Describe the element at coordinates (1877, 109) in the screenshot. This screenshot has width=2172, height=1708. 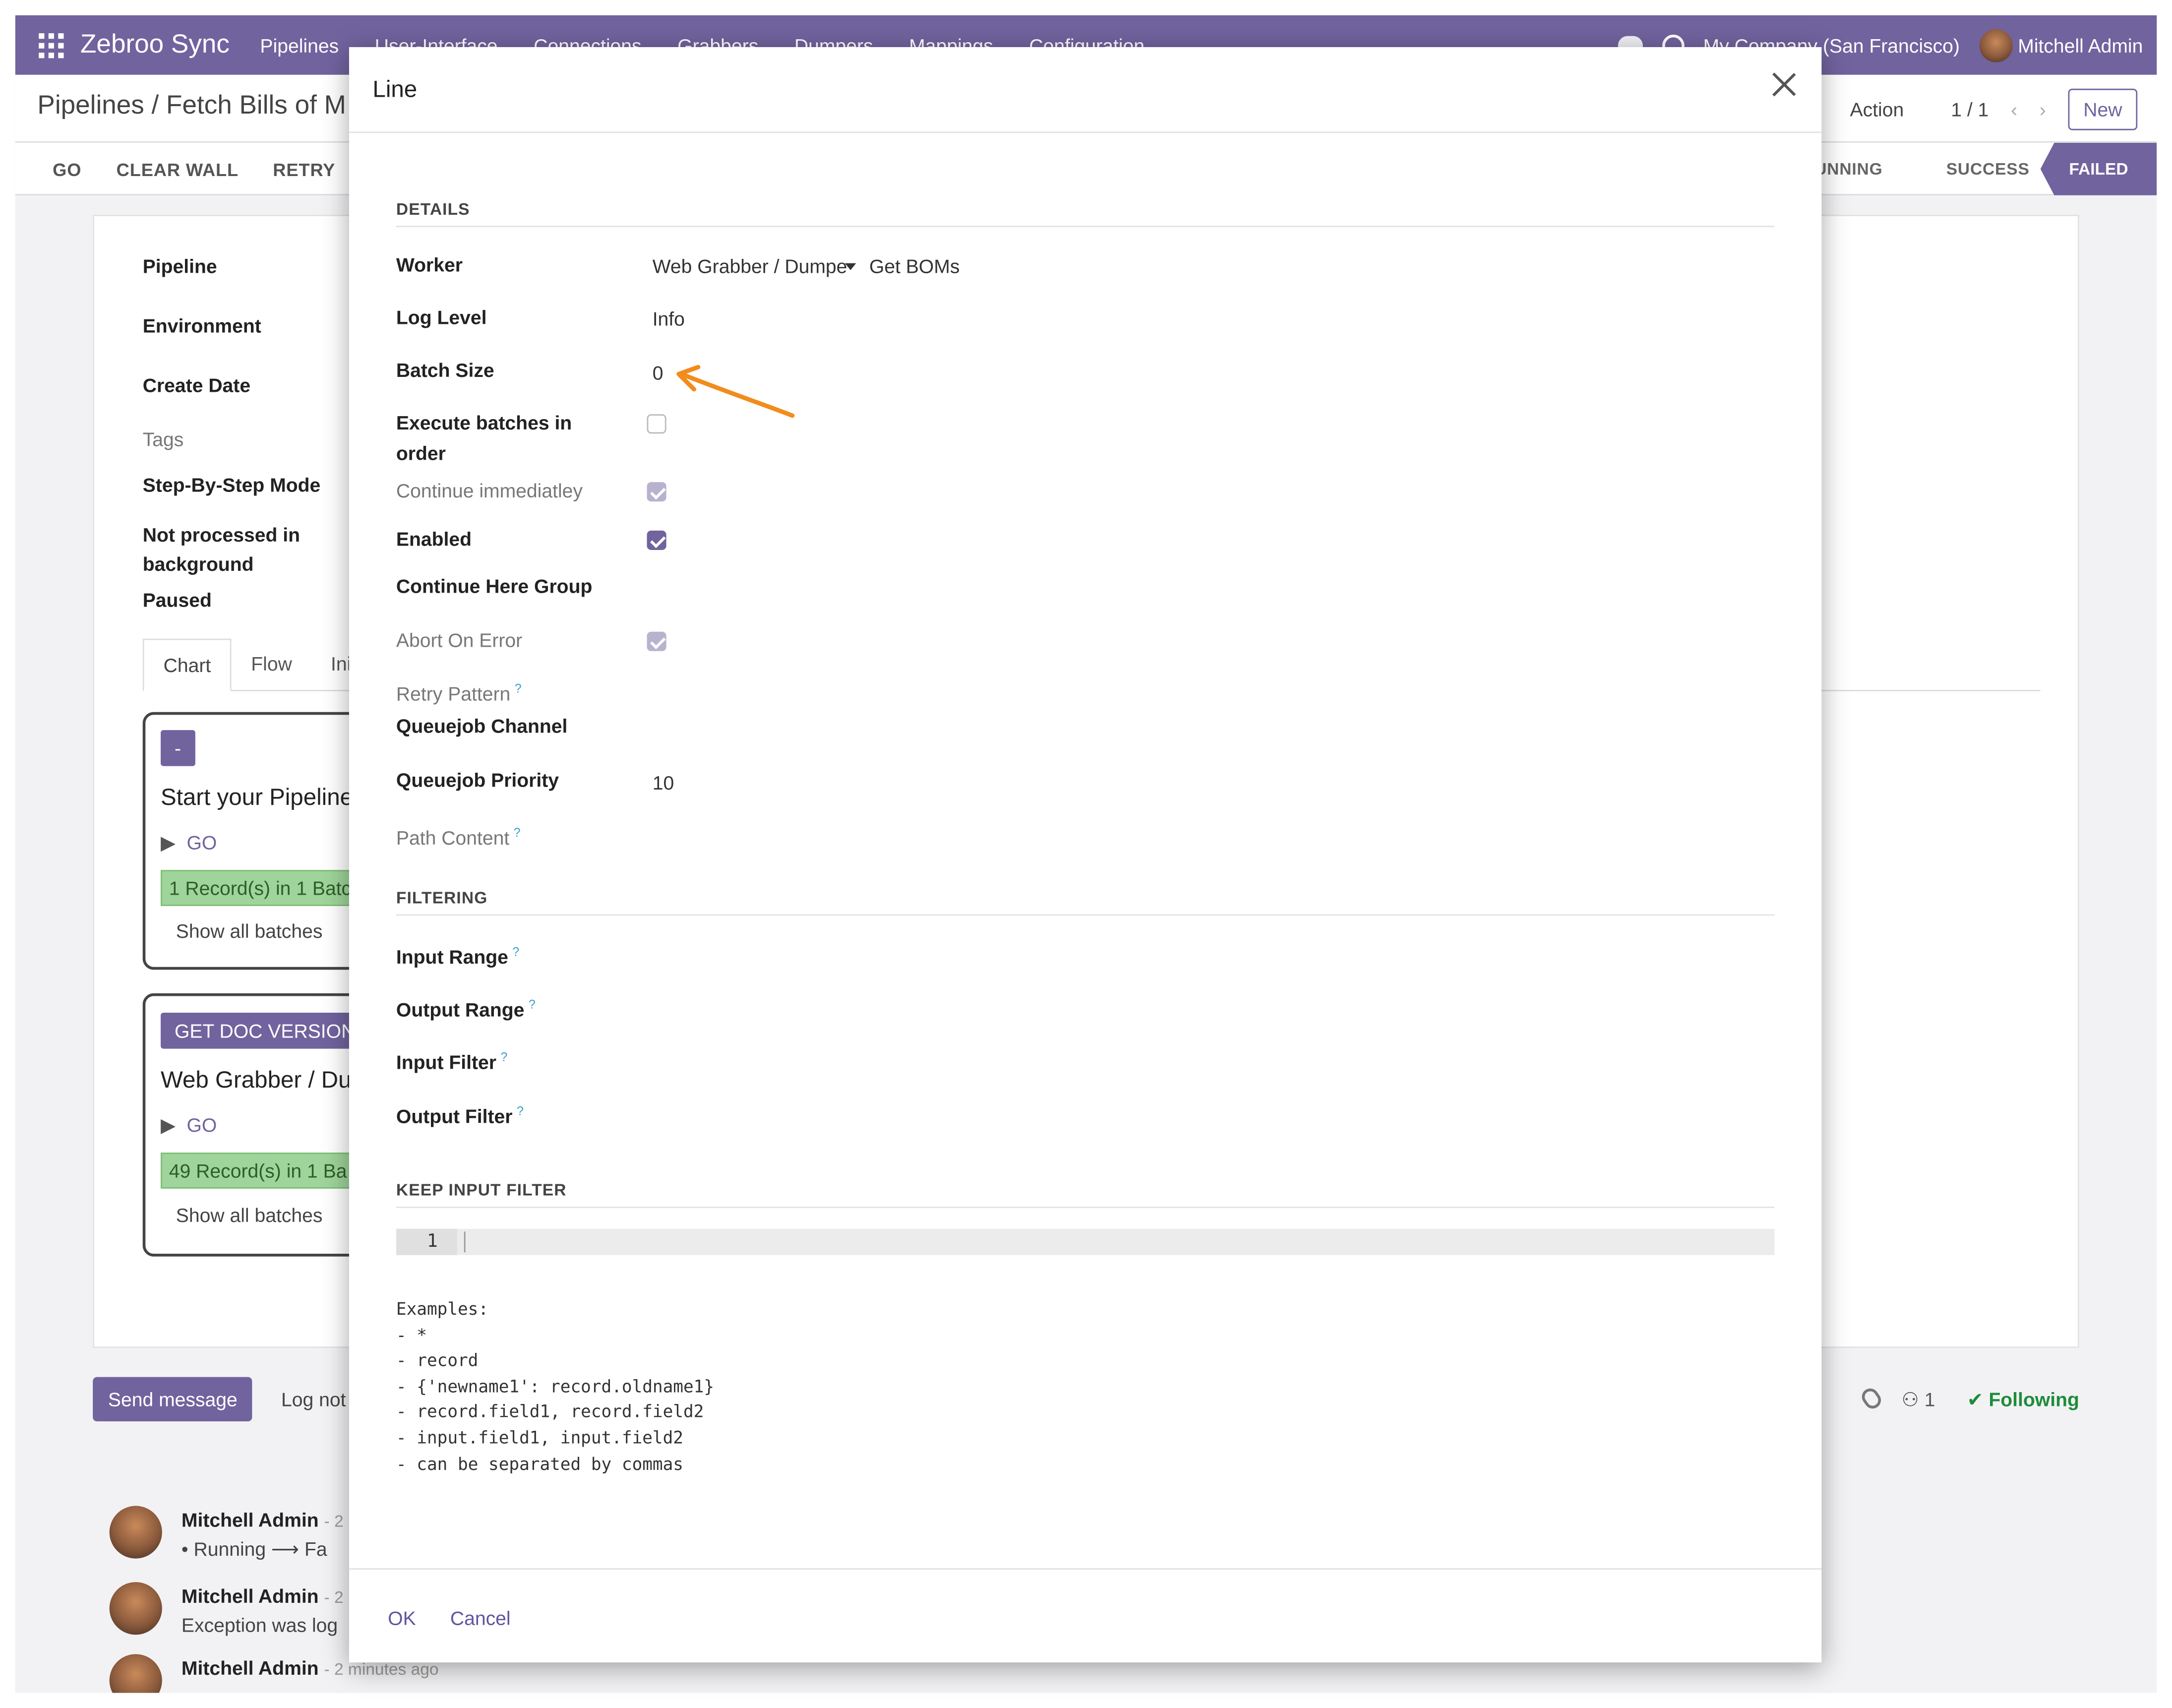
I see `action-menu: Action` at that location.